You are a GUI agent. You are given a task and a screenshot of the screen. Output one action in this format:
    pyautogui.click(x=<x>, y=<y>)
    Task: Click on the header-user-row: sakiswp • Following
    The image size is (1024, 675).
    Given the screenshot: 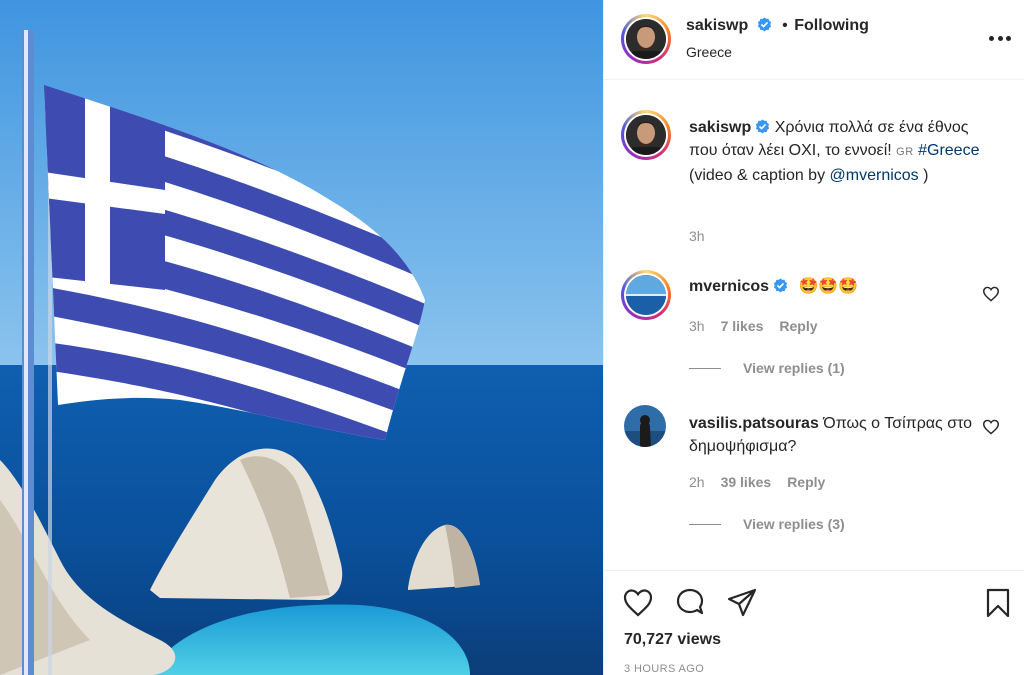 What is the action you would take?
    pyautogui.click(x=777, y=26)
    